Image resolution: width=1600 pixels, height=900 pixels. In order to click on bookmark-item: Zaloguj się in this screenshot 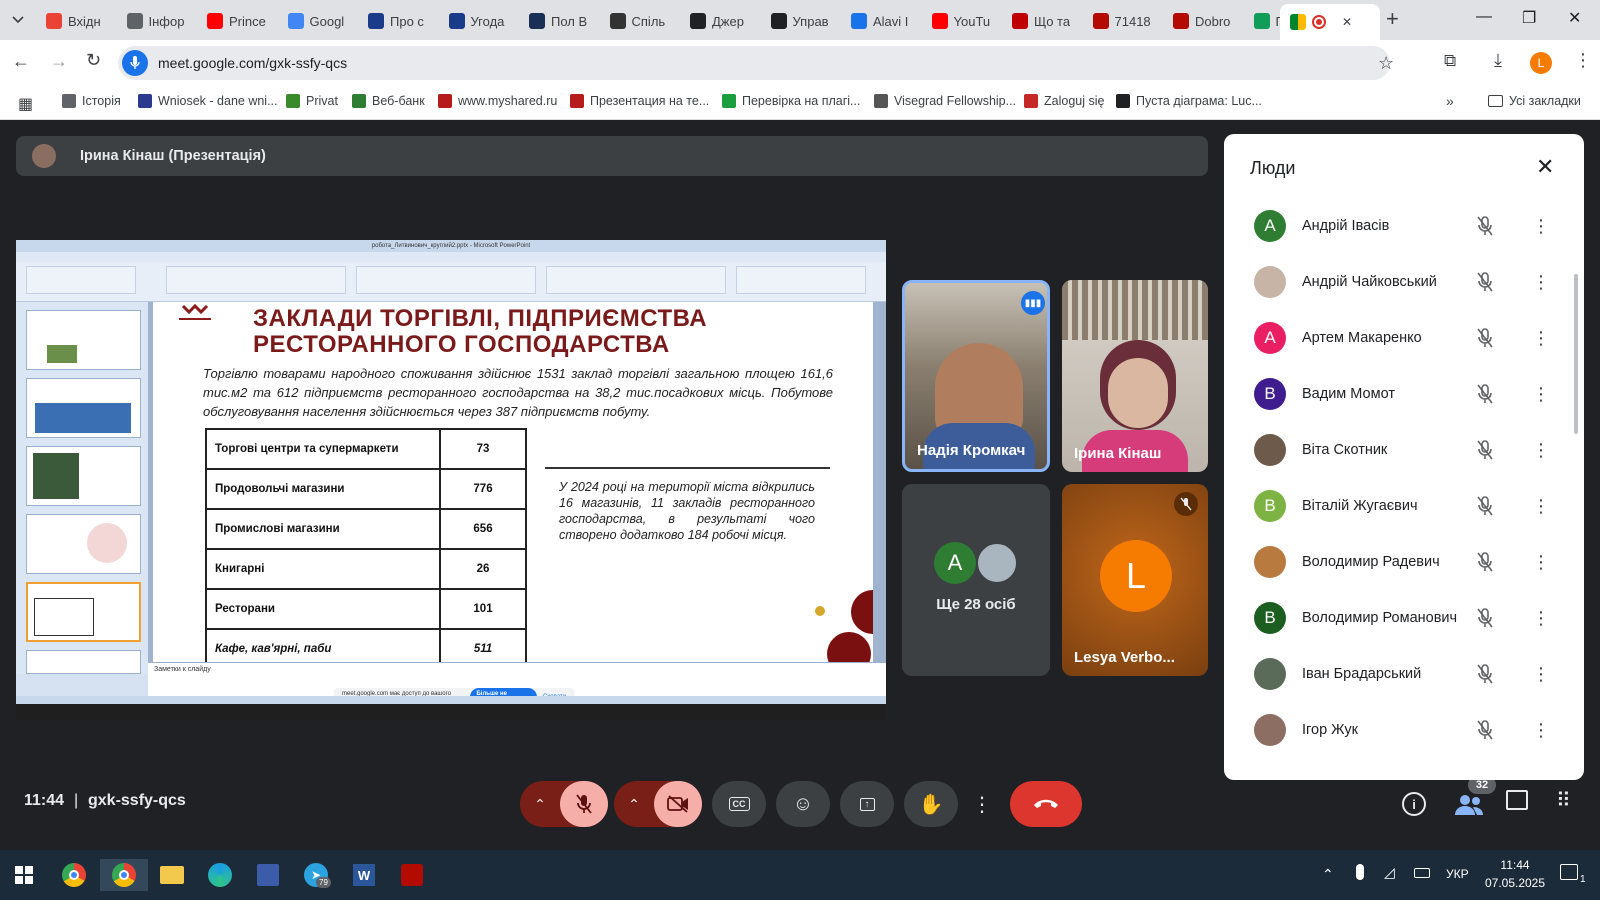, I will do `click(1064, 101)`.